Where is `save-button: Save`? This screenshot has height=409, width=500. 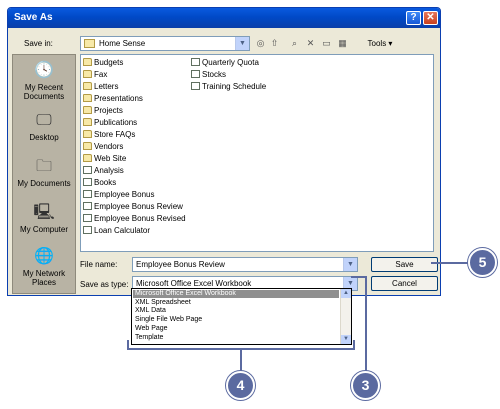 save-button: Save is located at coordinates (404, 264).